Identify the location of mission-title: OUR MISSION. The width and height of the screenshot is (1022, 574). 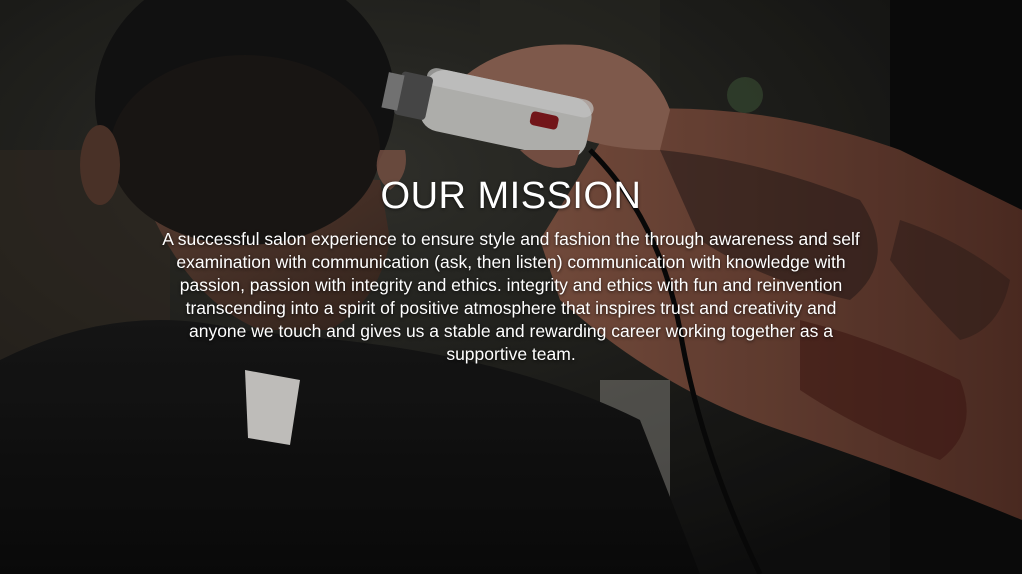
(511, 196).